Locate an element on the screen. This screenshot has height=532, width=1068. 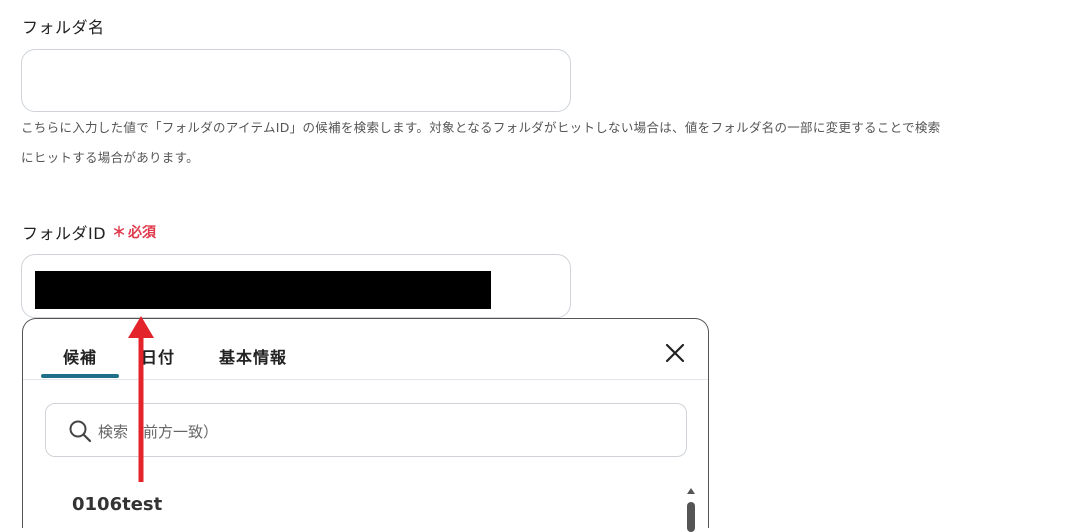
tab-basic-info: 基本情報 is located at coordinates (253, 356).